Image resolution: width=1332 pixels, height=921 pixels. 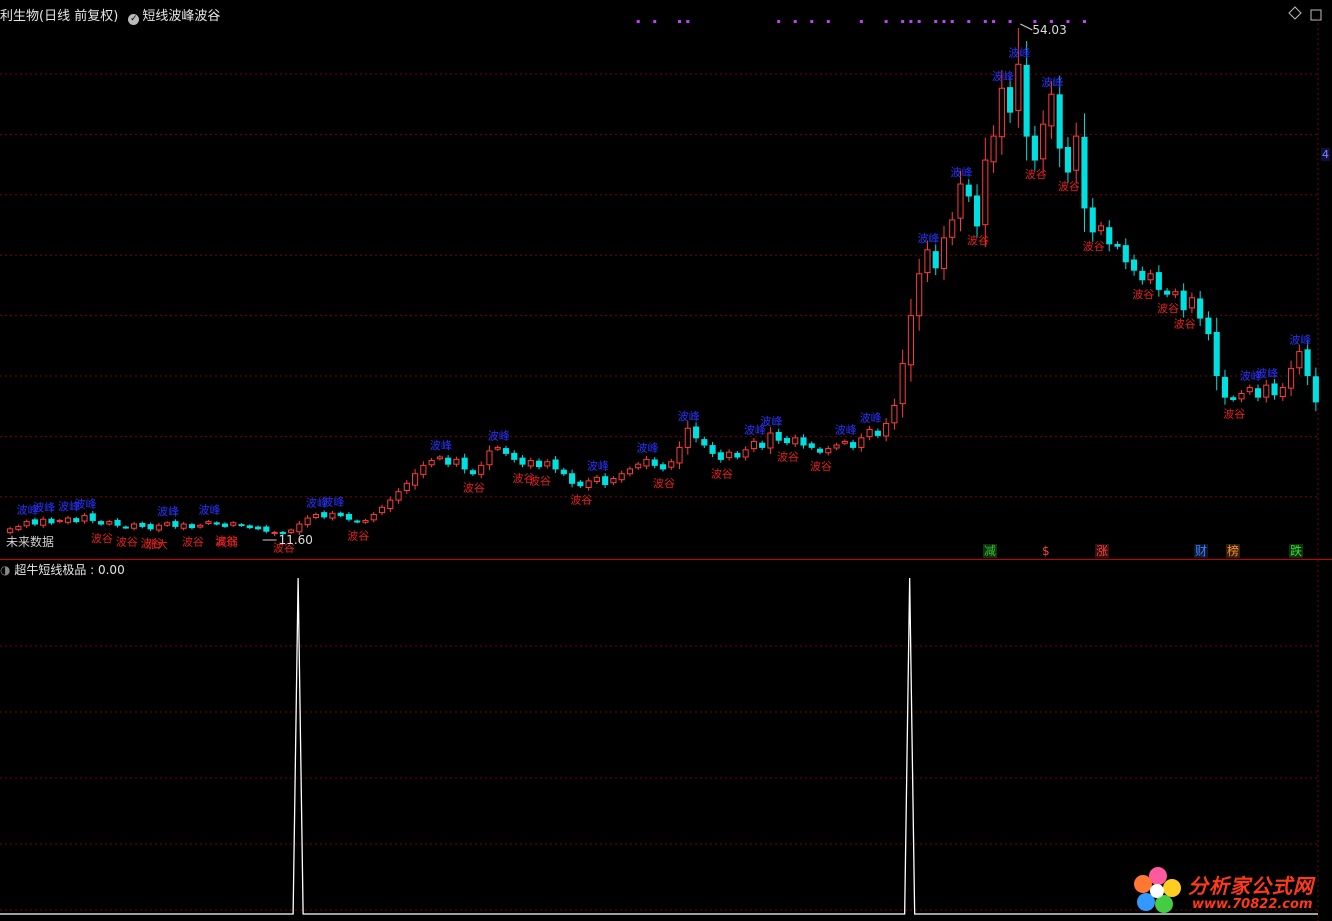 What do you see at coordinates (1026, 27) in the screenshot?
I see `high-pointer` at bounding box center [1026, 27].